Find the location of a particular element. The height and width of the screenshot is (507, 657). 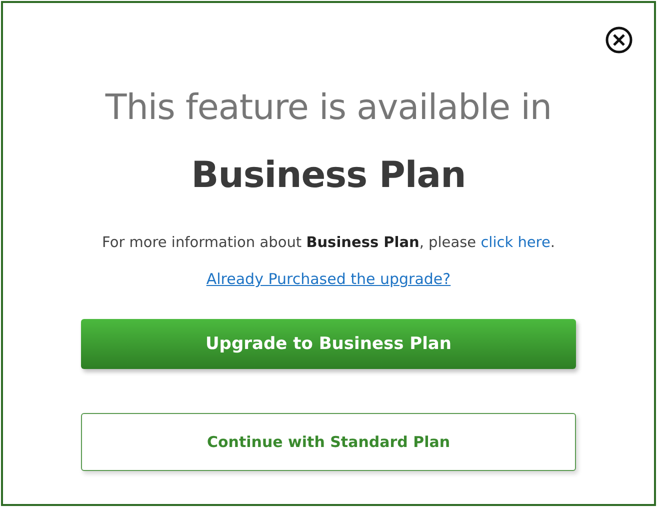

continue-button: Continue with Standard Plan is located at coordinates (328, 442).